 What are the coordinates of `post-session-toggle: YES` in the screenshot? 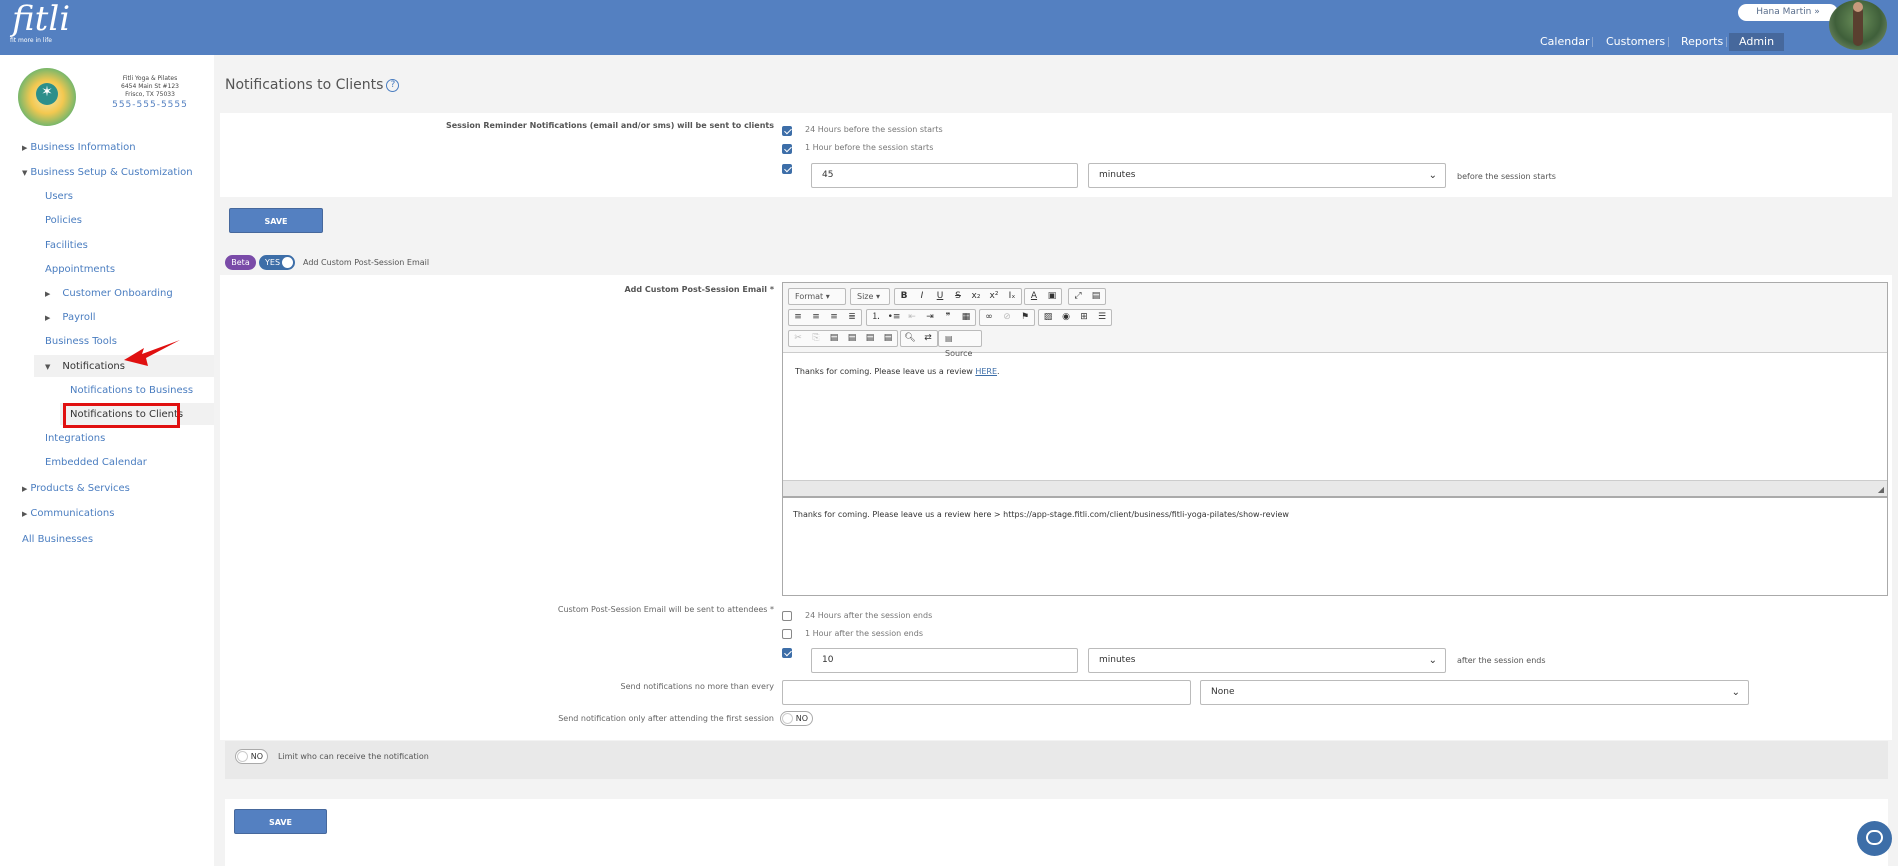 It's located at (277, 262).